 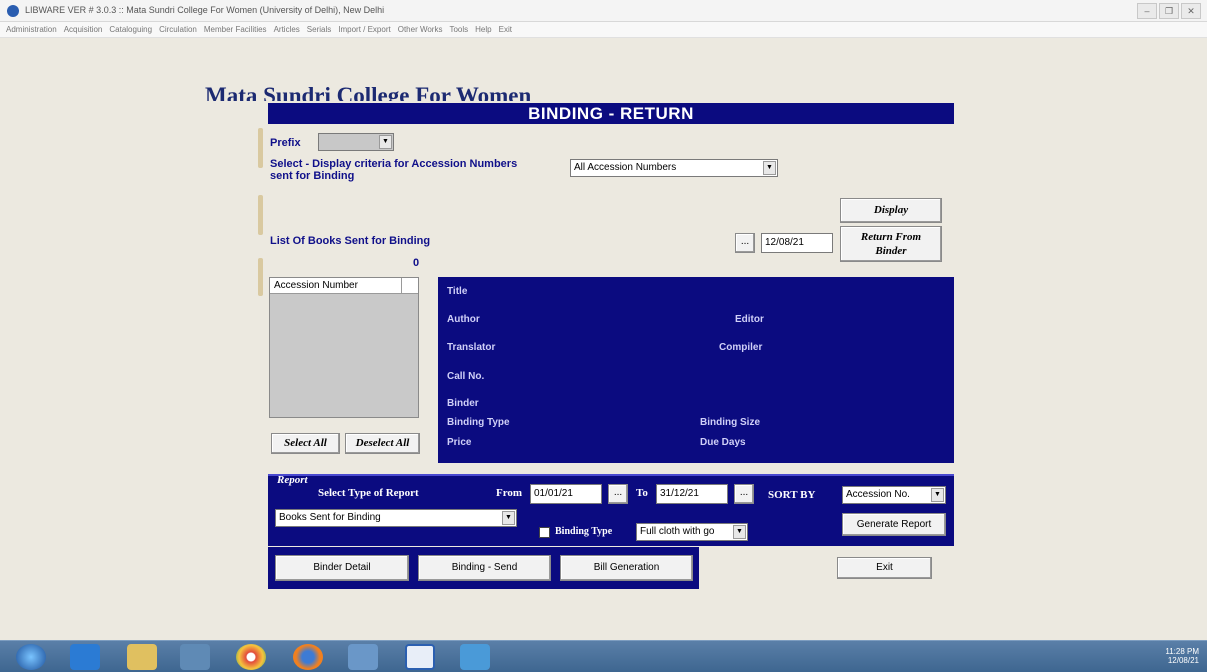 I want to click on criteria-label-2: sent for Binding, so click(x=312, y=176).